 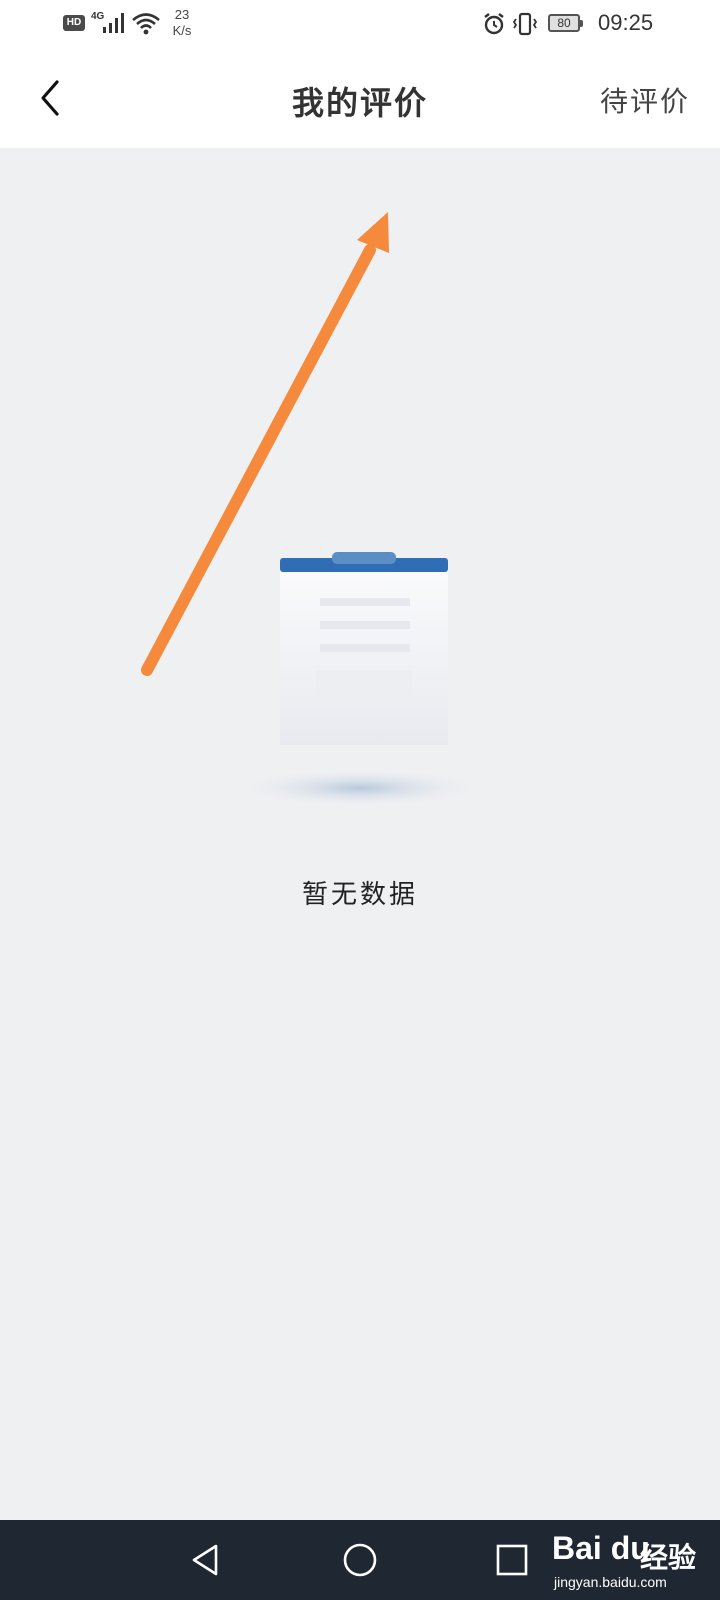 What do you see at coordinates (182, 14) in the screenshot?
I see `network-speed-value: 23` at bounding box center [182, 14].